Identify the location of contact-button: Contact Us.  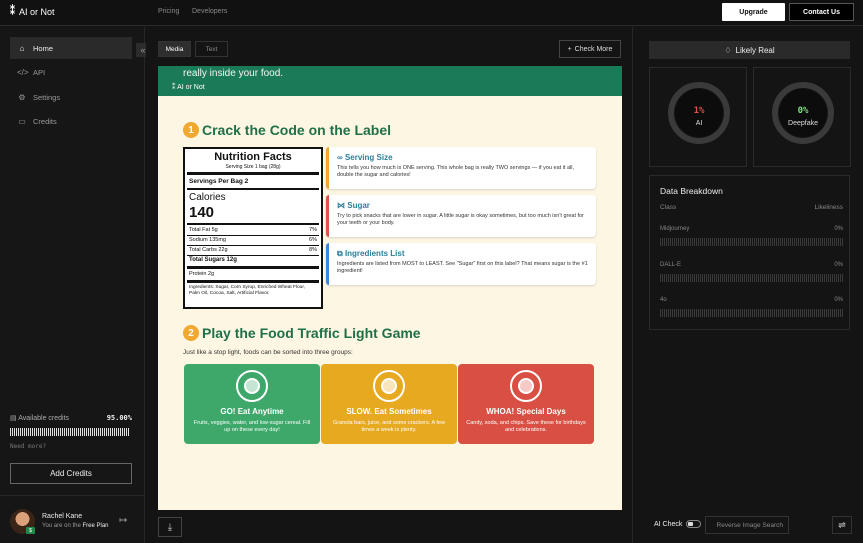
(821, 12).